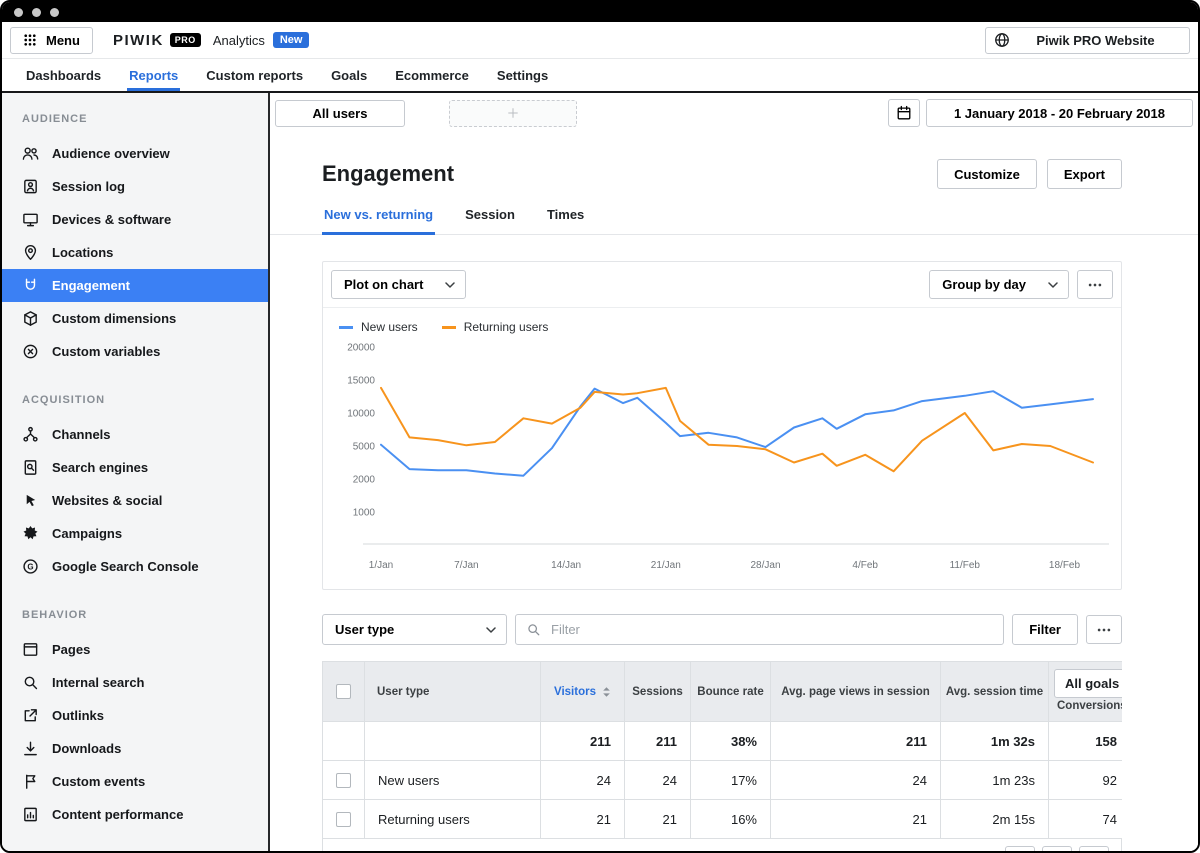 The image size is (1200, 853). I want to click on current-page-box: 2, so click(1057, 848).